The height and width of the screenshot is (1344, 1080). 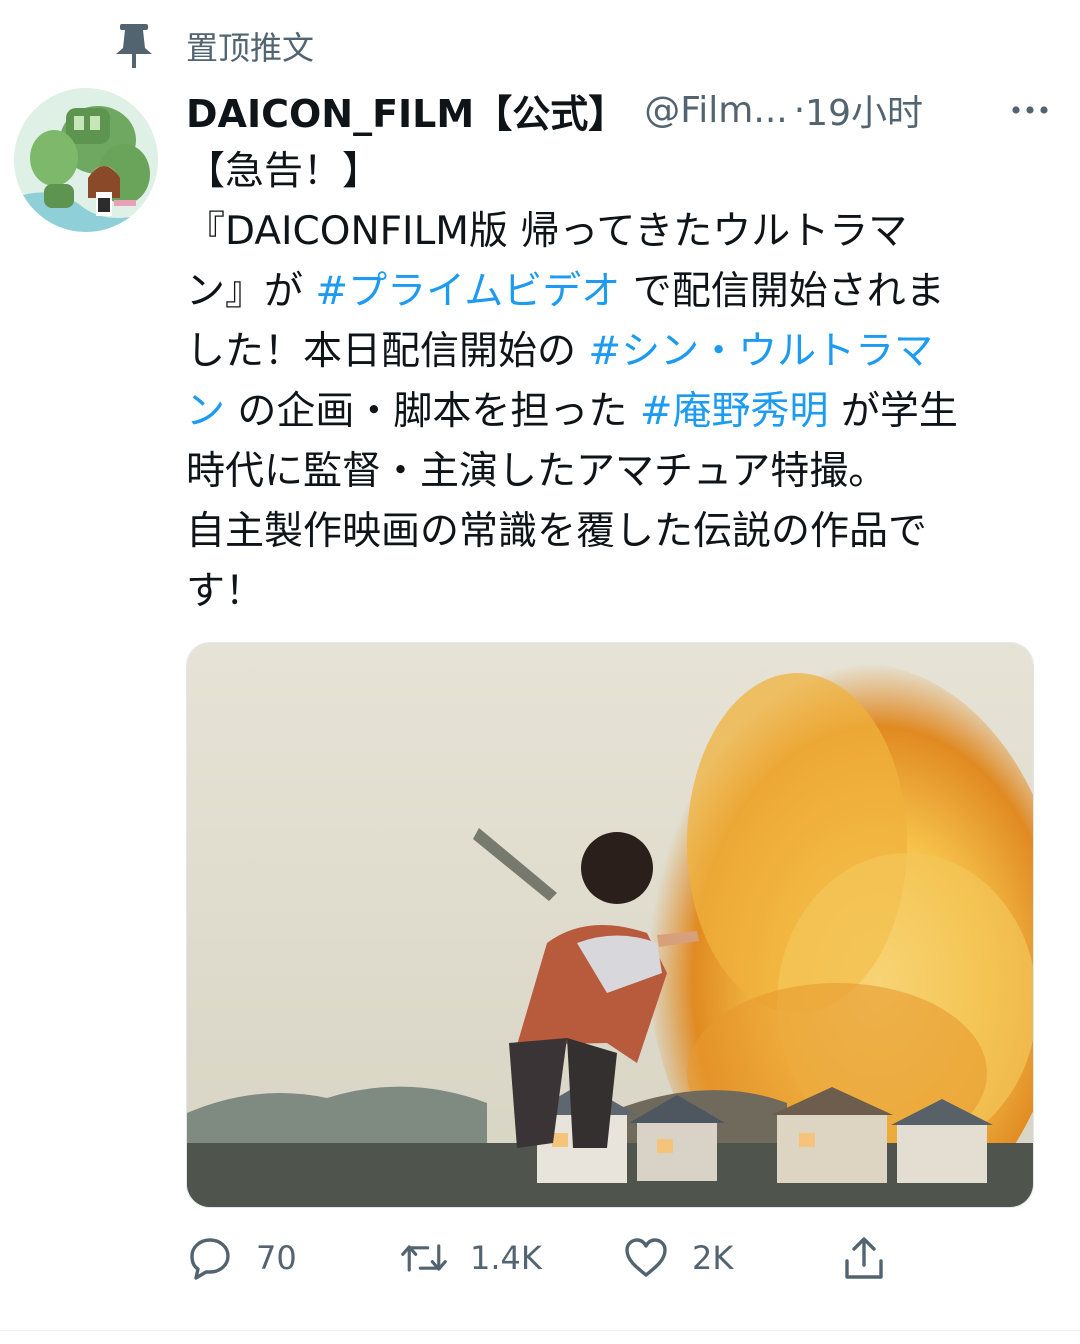 I want to click on tweet-timestamp: 19小时, so click(x=864, y=110).